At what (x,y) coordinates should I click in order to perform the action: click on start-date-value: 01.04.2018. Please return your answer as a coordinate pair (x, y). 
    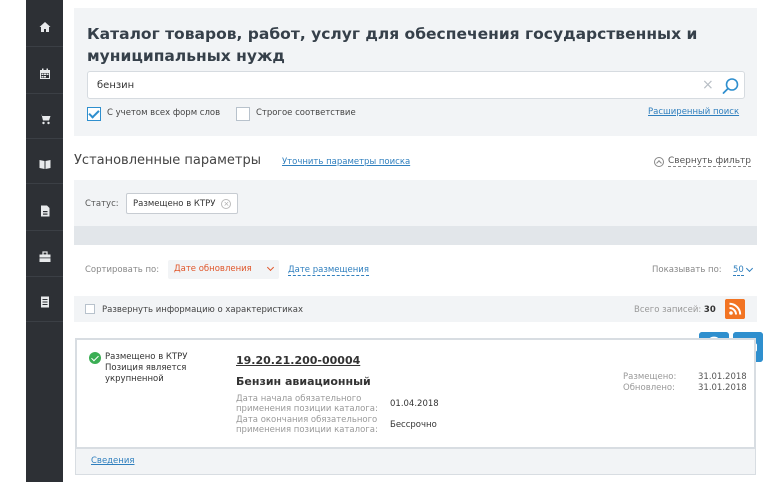
    Looking at the image, I should click on (414, 404).